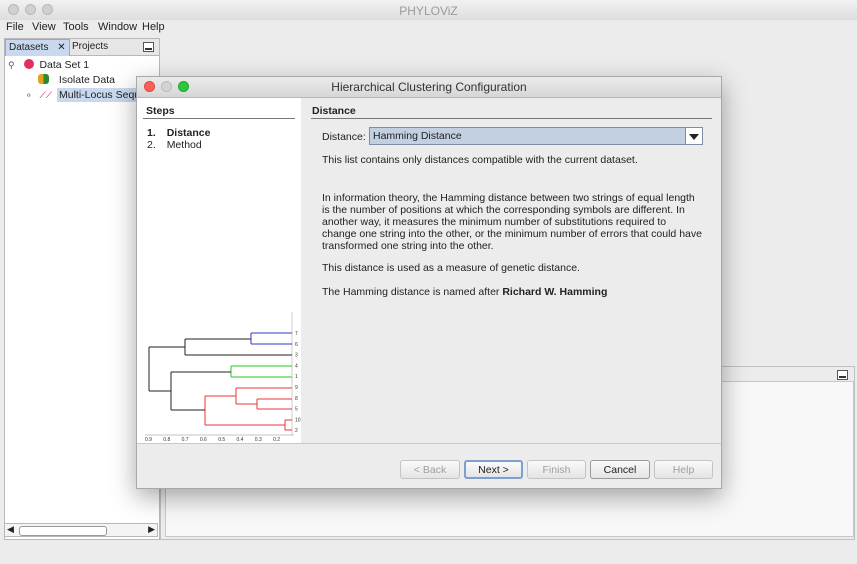  What do you see at coordinates (296, 345) in the screenshot?
I see `dendrogram-leaf-label: 6` at bounding box center [296, 345].